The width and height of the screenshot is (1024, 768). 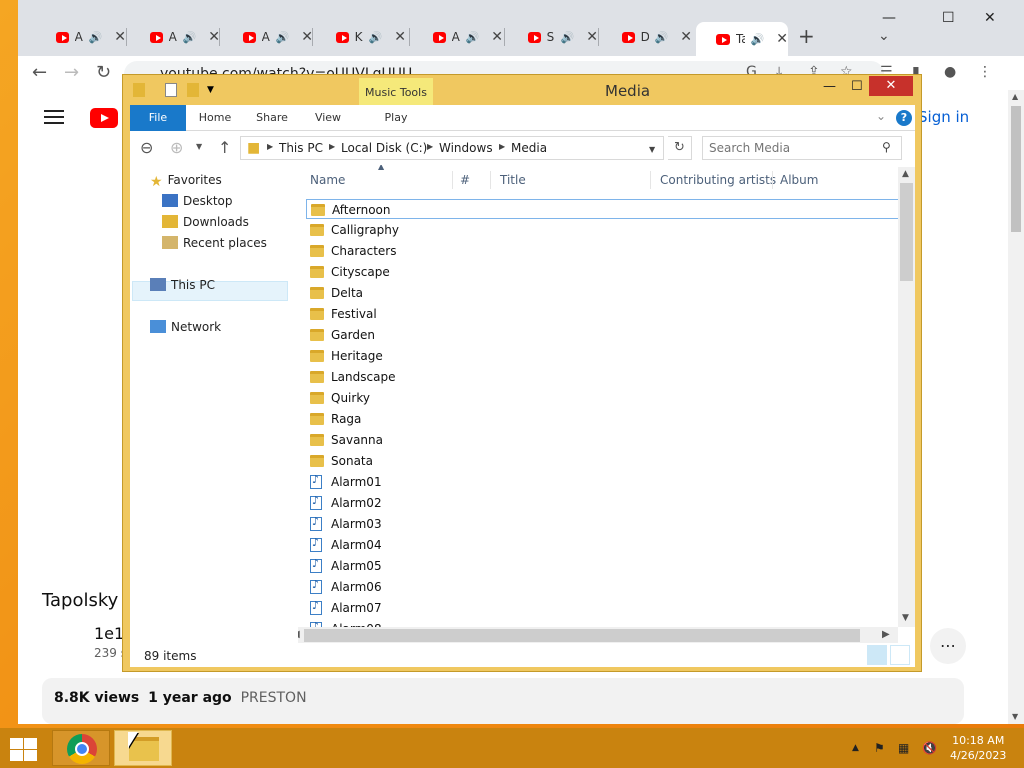 What do you see at coordinates (891, 86) in the screenshot?
I see `close-button: ✕` at bounding box center [891, 86].